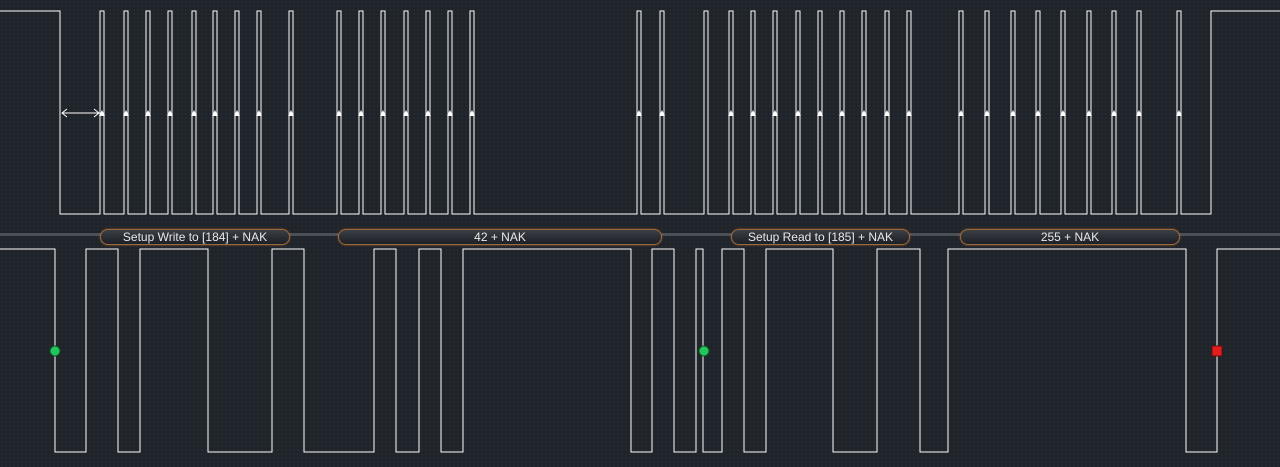 This screenshot has width=1280, height=467. Describe the element at coordinates (1217, 351) in the screenshot. I see `stop-marker-icon` at that location.